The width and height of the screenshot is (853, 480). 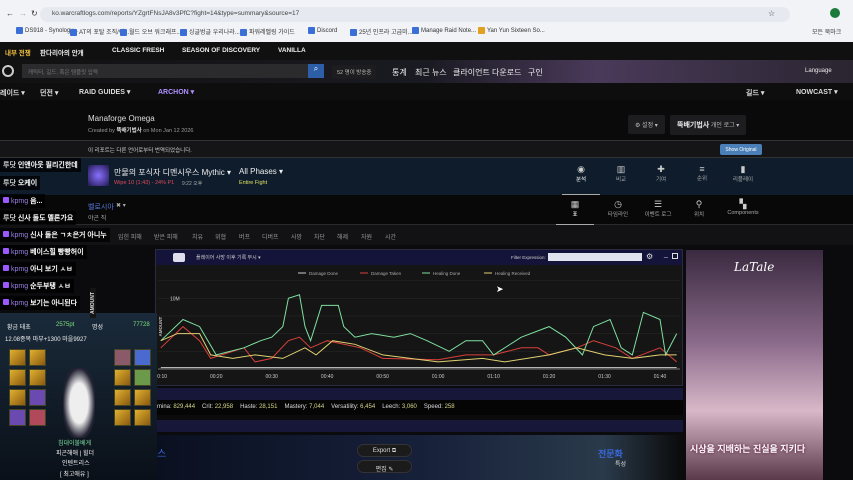 I want to click on language-button: Language, so click(x=818, y=71).